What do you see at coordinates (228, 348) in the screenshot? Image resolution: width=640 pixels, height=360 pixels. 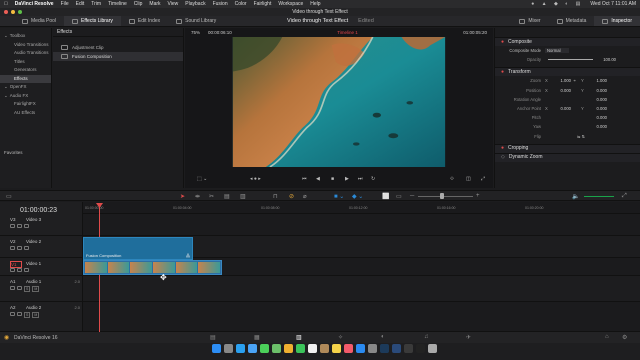 I see `launchpad-icon` at bounding box center [228, 348].